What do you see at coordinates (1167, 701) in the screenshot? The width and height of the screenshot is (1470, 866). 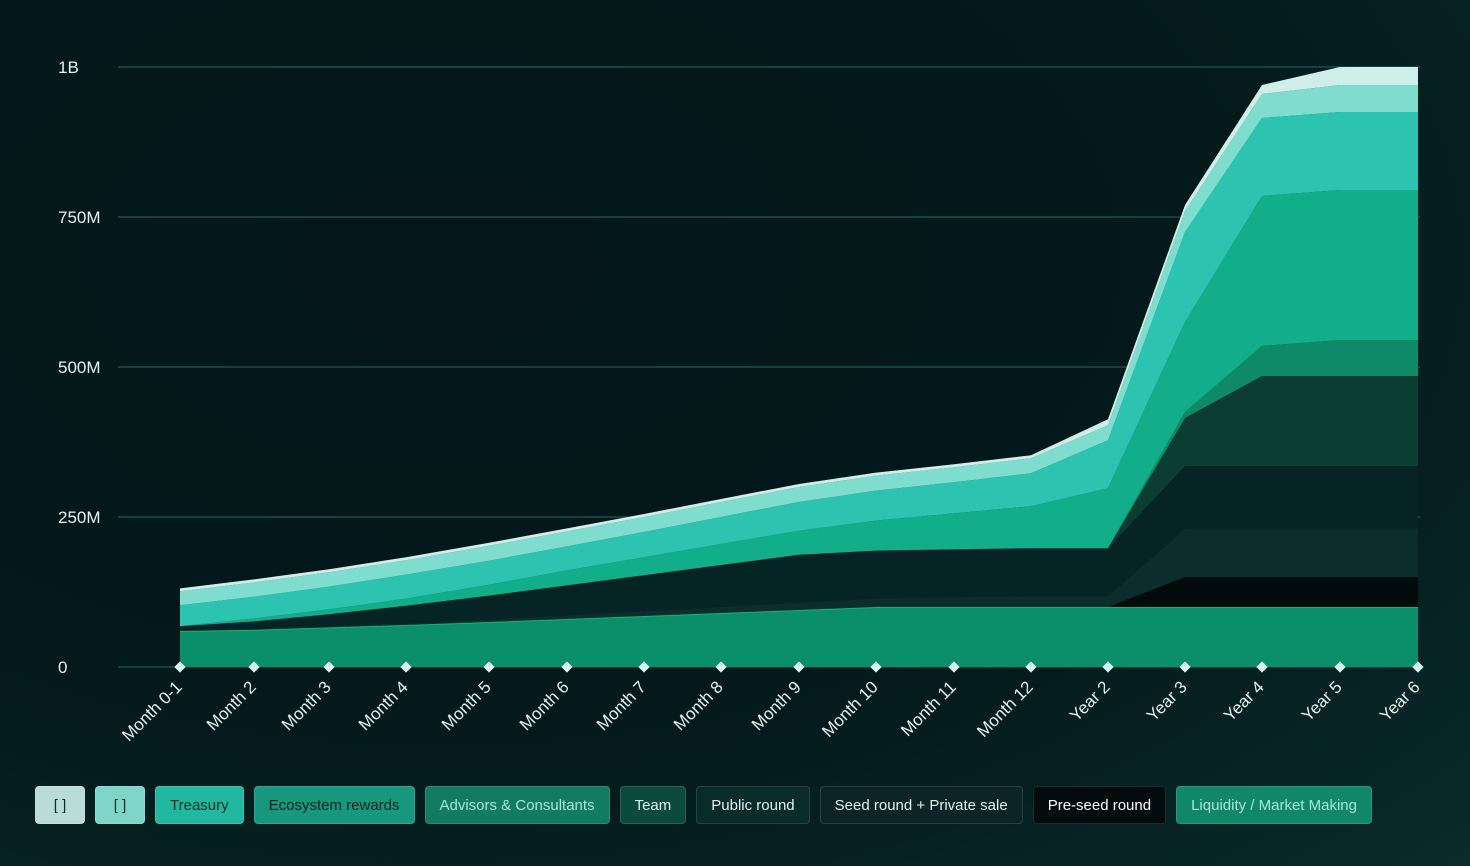 I see `x-tick-label: Year 3` at bounding box center [1167, 701].